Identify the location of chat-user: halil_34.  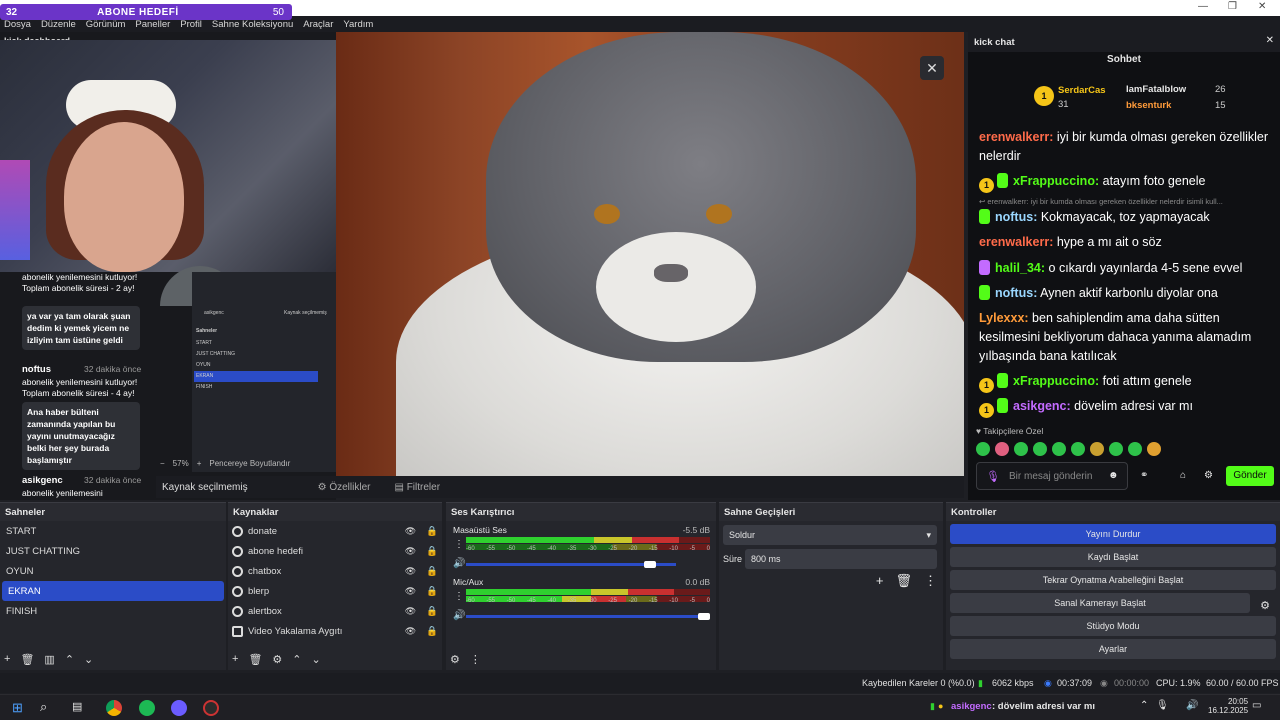
(1018, 268).